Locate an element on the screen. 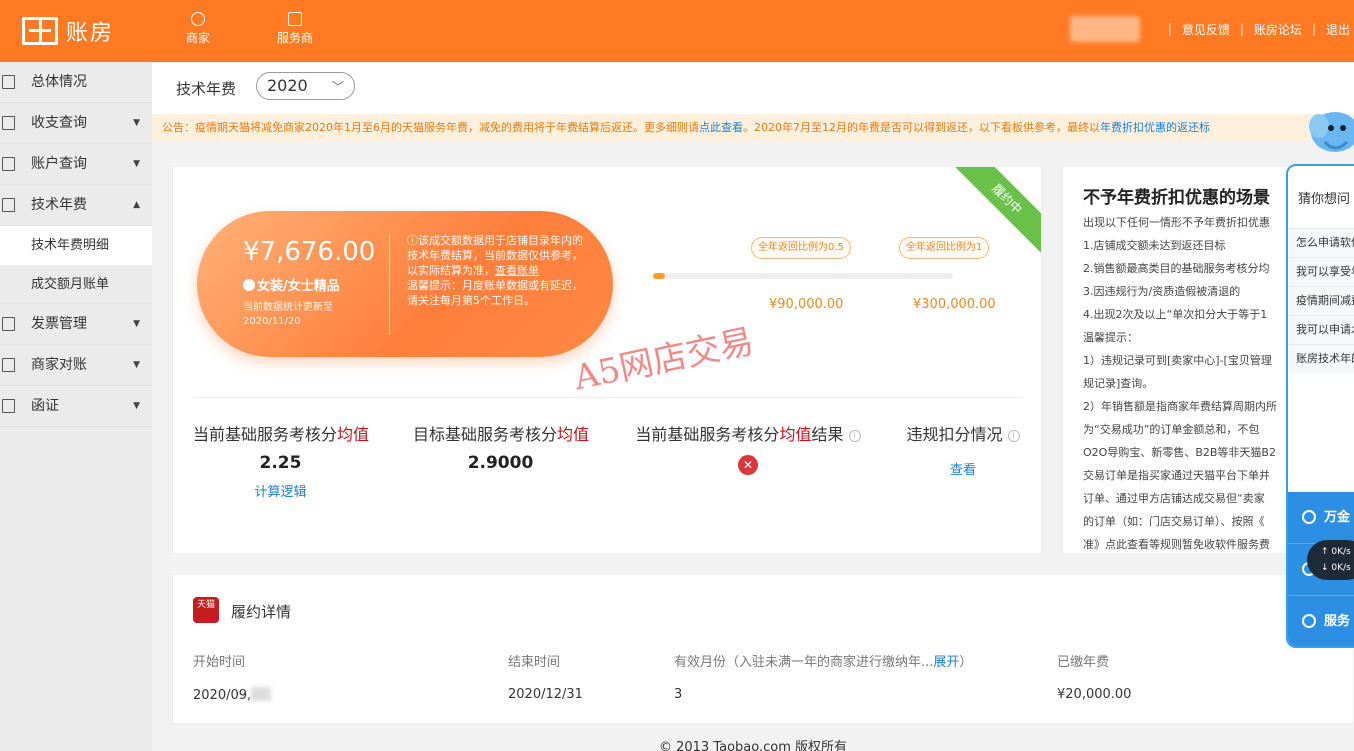 The width and height of the screenshot is (1354, 751). upload-speed: ↑ 0K/s is located at coordinates (1336, 552).